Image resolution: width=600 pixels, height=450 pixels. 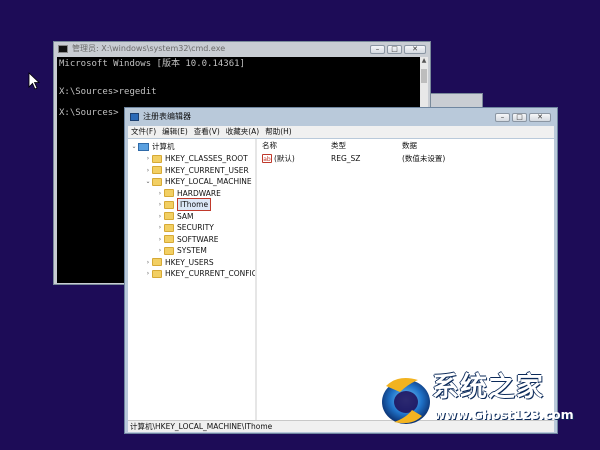 I want to click on tree-label: SAM, so click(x=185, y=216).